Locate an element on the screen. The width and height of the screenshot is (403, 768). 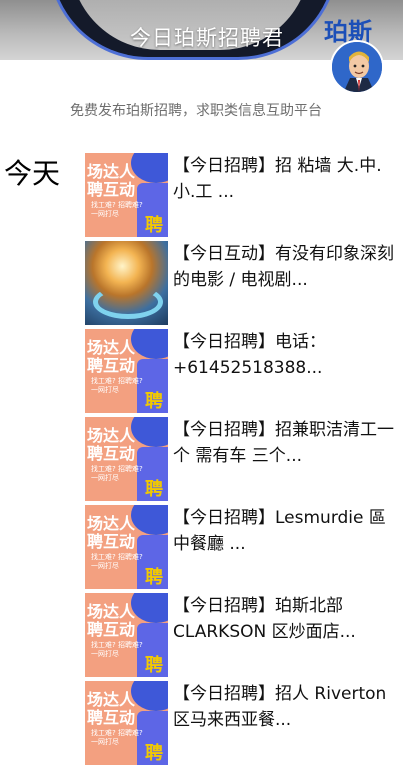
page-title: 今日珀斯招聘君 is located at coordinates (207, 38).